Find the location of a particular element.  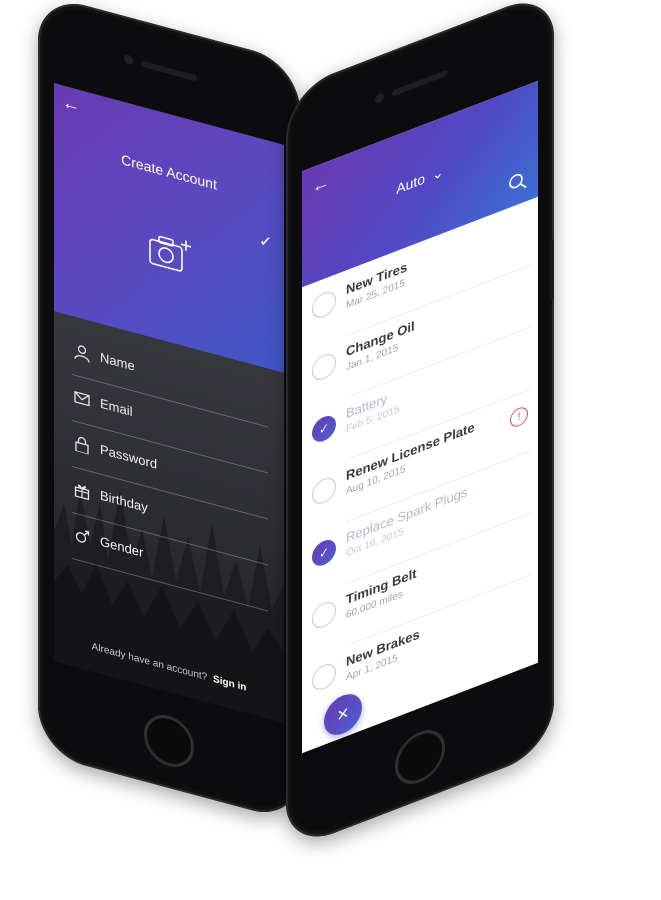

header-gradient is located at coordinates (169, 228).